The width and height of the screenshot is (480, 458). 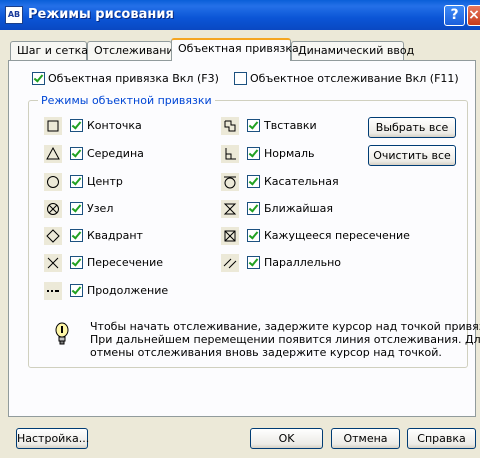 I want to click on perpendicular-label: Нормаль, so click(x=289, y=153).